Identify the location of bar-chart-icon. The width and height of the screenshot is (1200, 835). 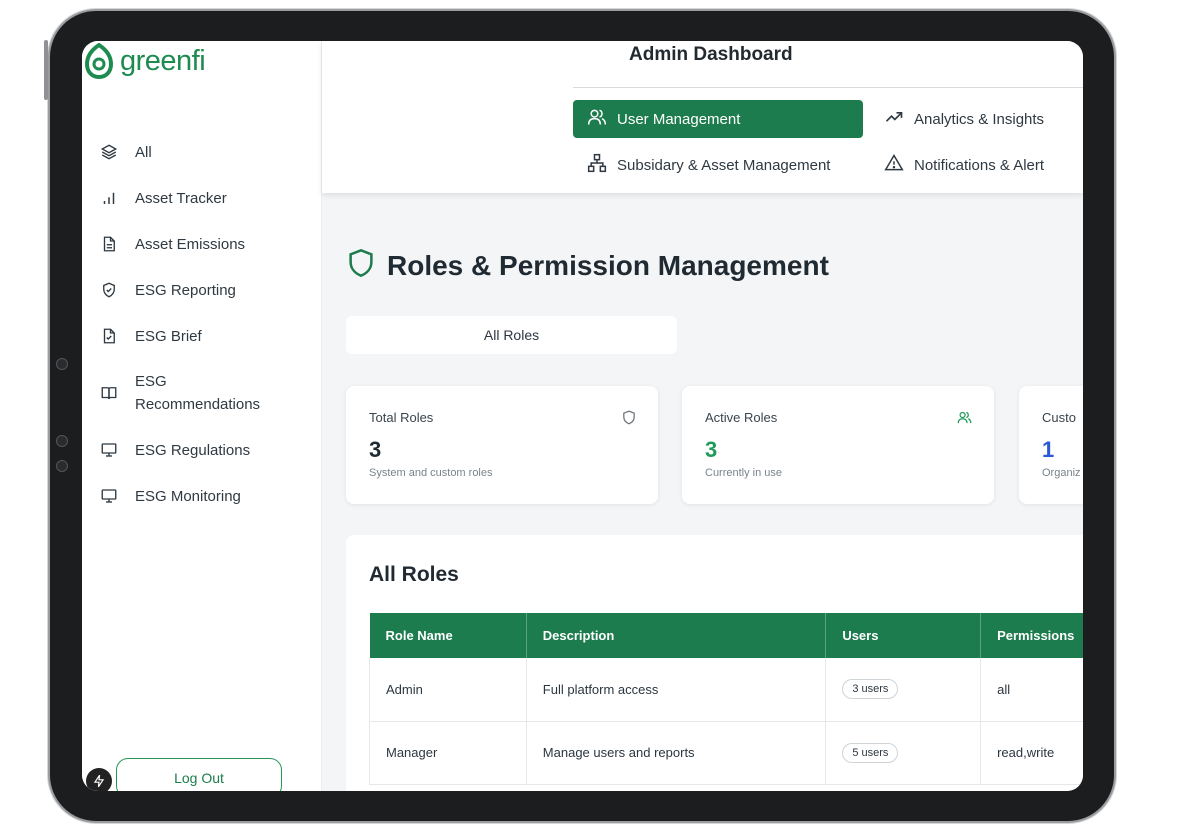
(116, 198).